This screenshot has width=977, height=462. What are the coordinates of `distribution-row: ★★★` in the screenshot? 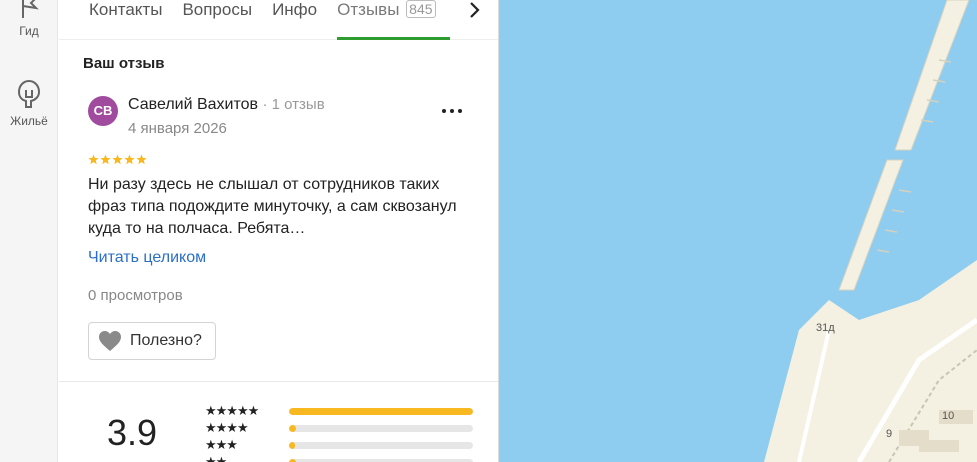 It's located at (340, 445).